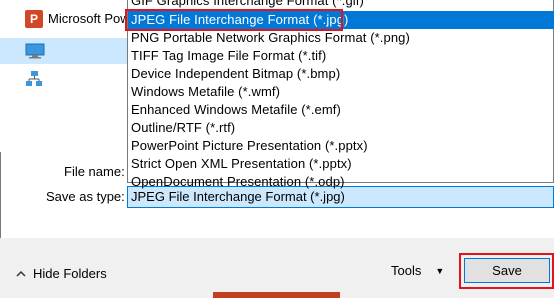  I want to click on computer-icon, so click(35, 51).